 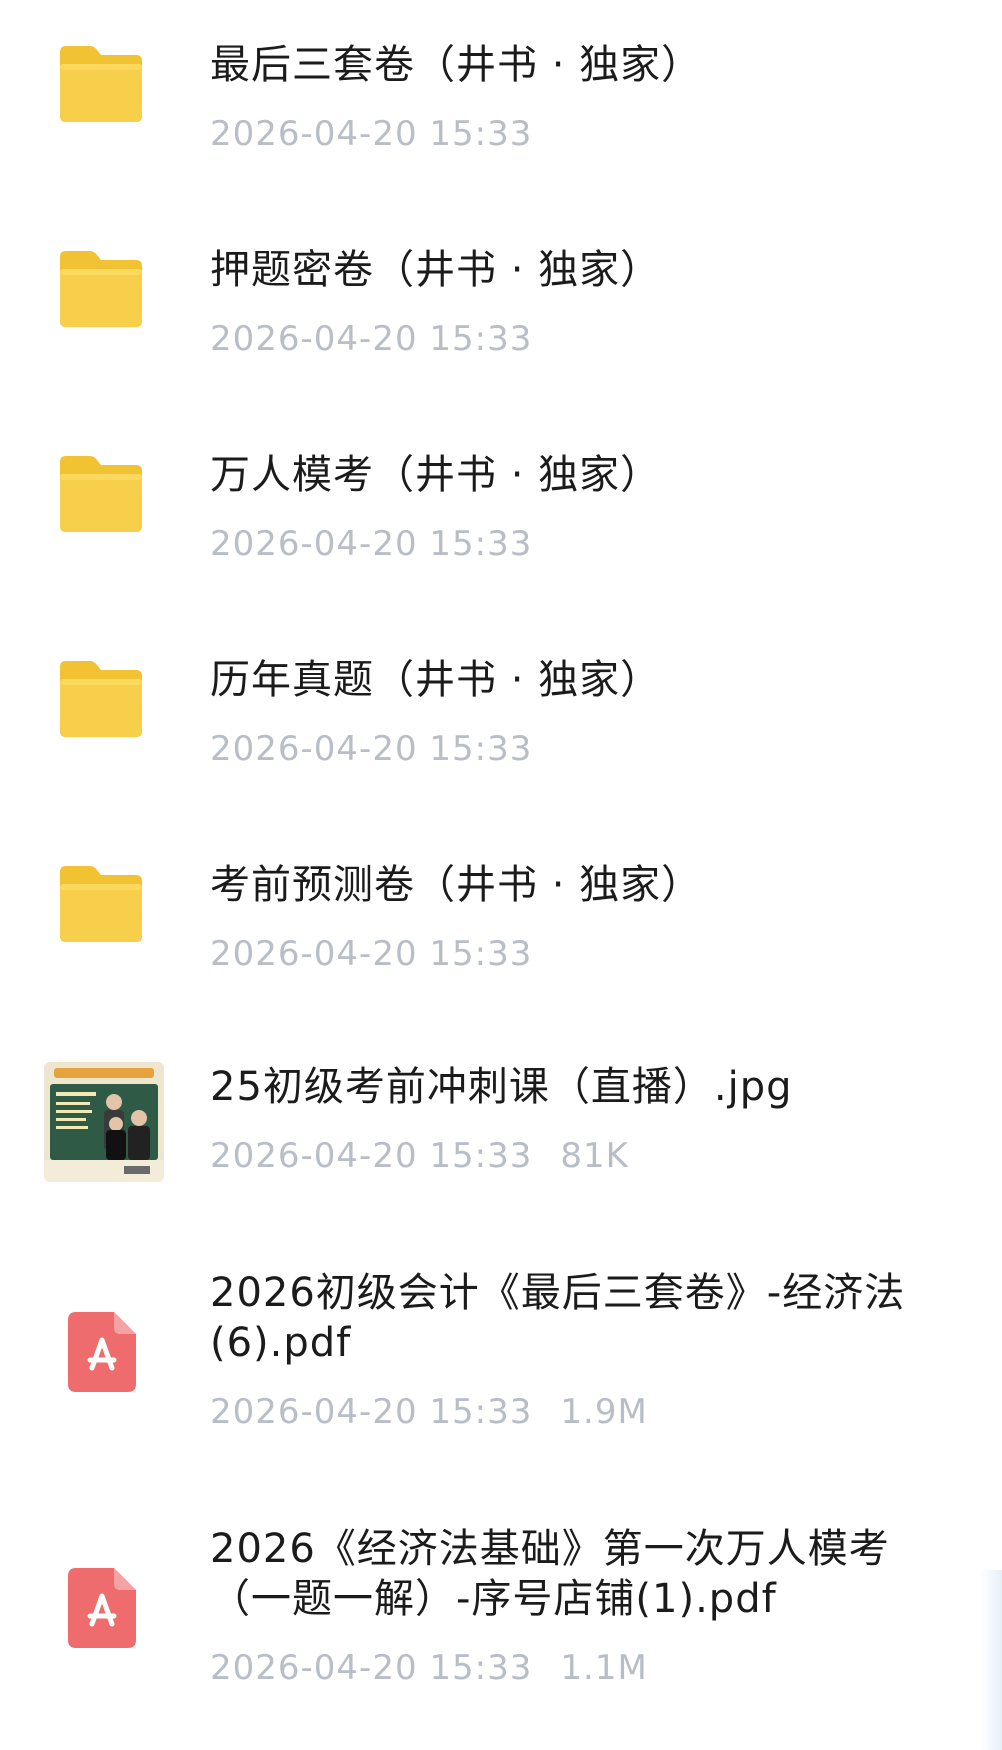 I want to click on file-texts: 押题密卷（井书 · 独家） 2026-04-20 15:33, so click(x=590, y=303).